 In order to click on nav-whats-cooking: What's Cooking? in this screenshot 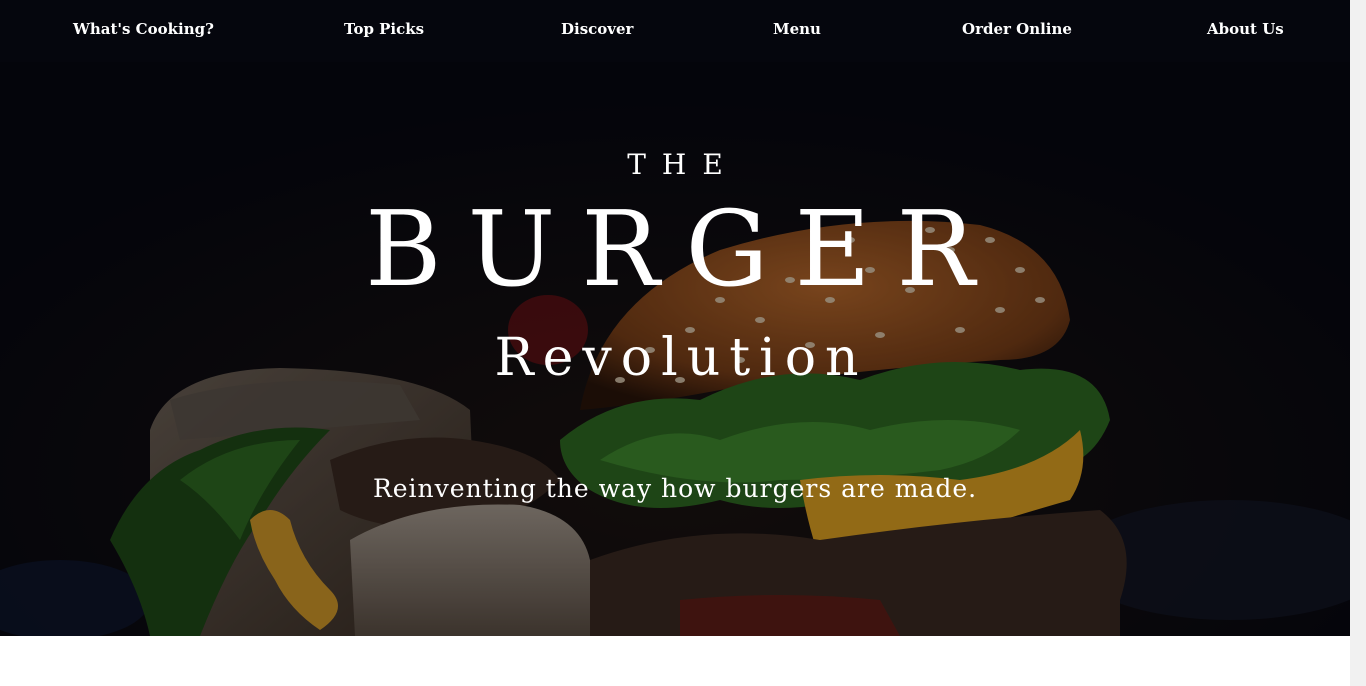, I will do `click(143, 29)`.